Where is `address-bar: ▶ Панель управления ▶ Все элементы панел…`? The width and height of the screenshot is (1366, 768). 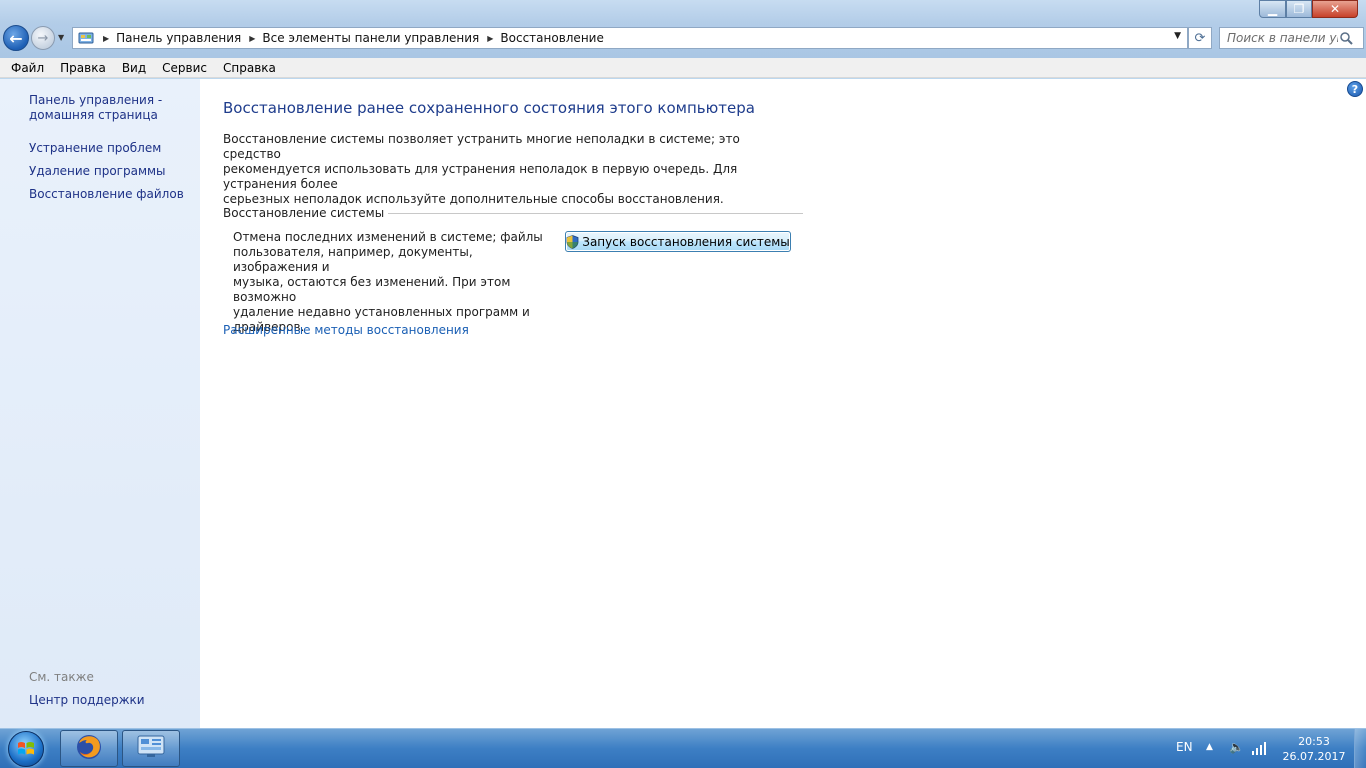
address-bar: ▶ Панель управления ▶ Все элементы панел… is located at coordinates (630, 38).